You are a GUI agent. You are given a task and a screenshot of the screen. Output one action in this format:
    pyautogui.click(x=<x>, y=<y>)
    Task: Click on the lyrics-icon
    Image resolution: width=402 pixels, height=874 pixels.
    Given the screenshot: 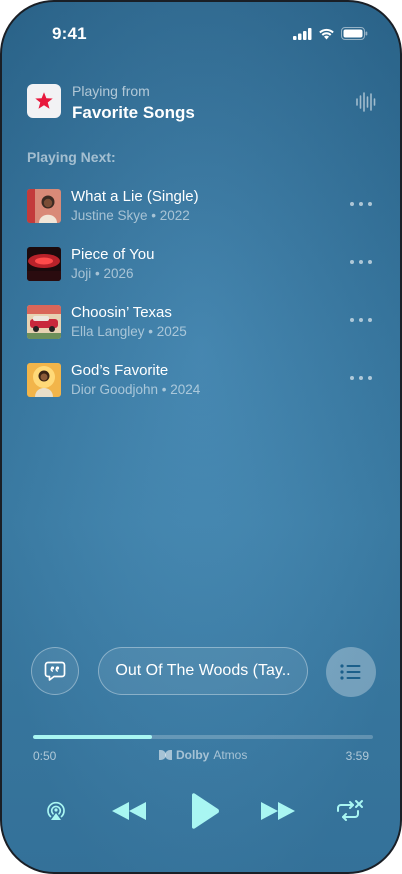 What is the action you would take?
    pyautogui.click(x=55, y=671)
    